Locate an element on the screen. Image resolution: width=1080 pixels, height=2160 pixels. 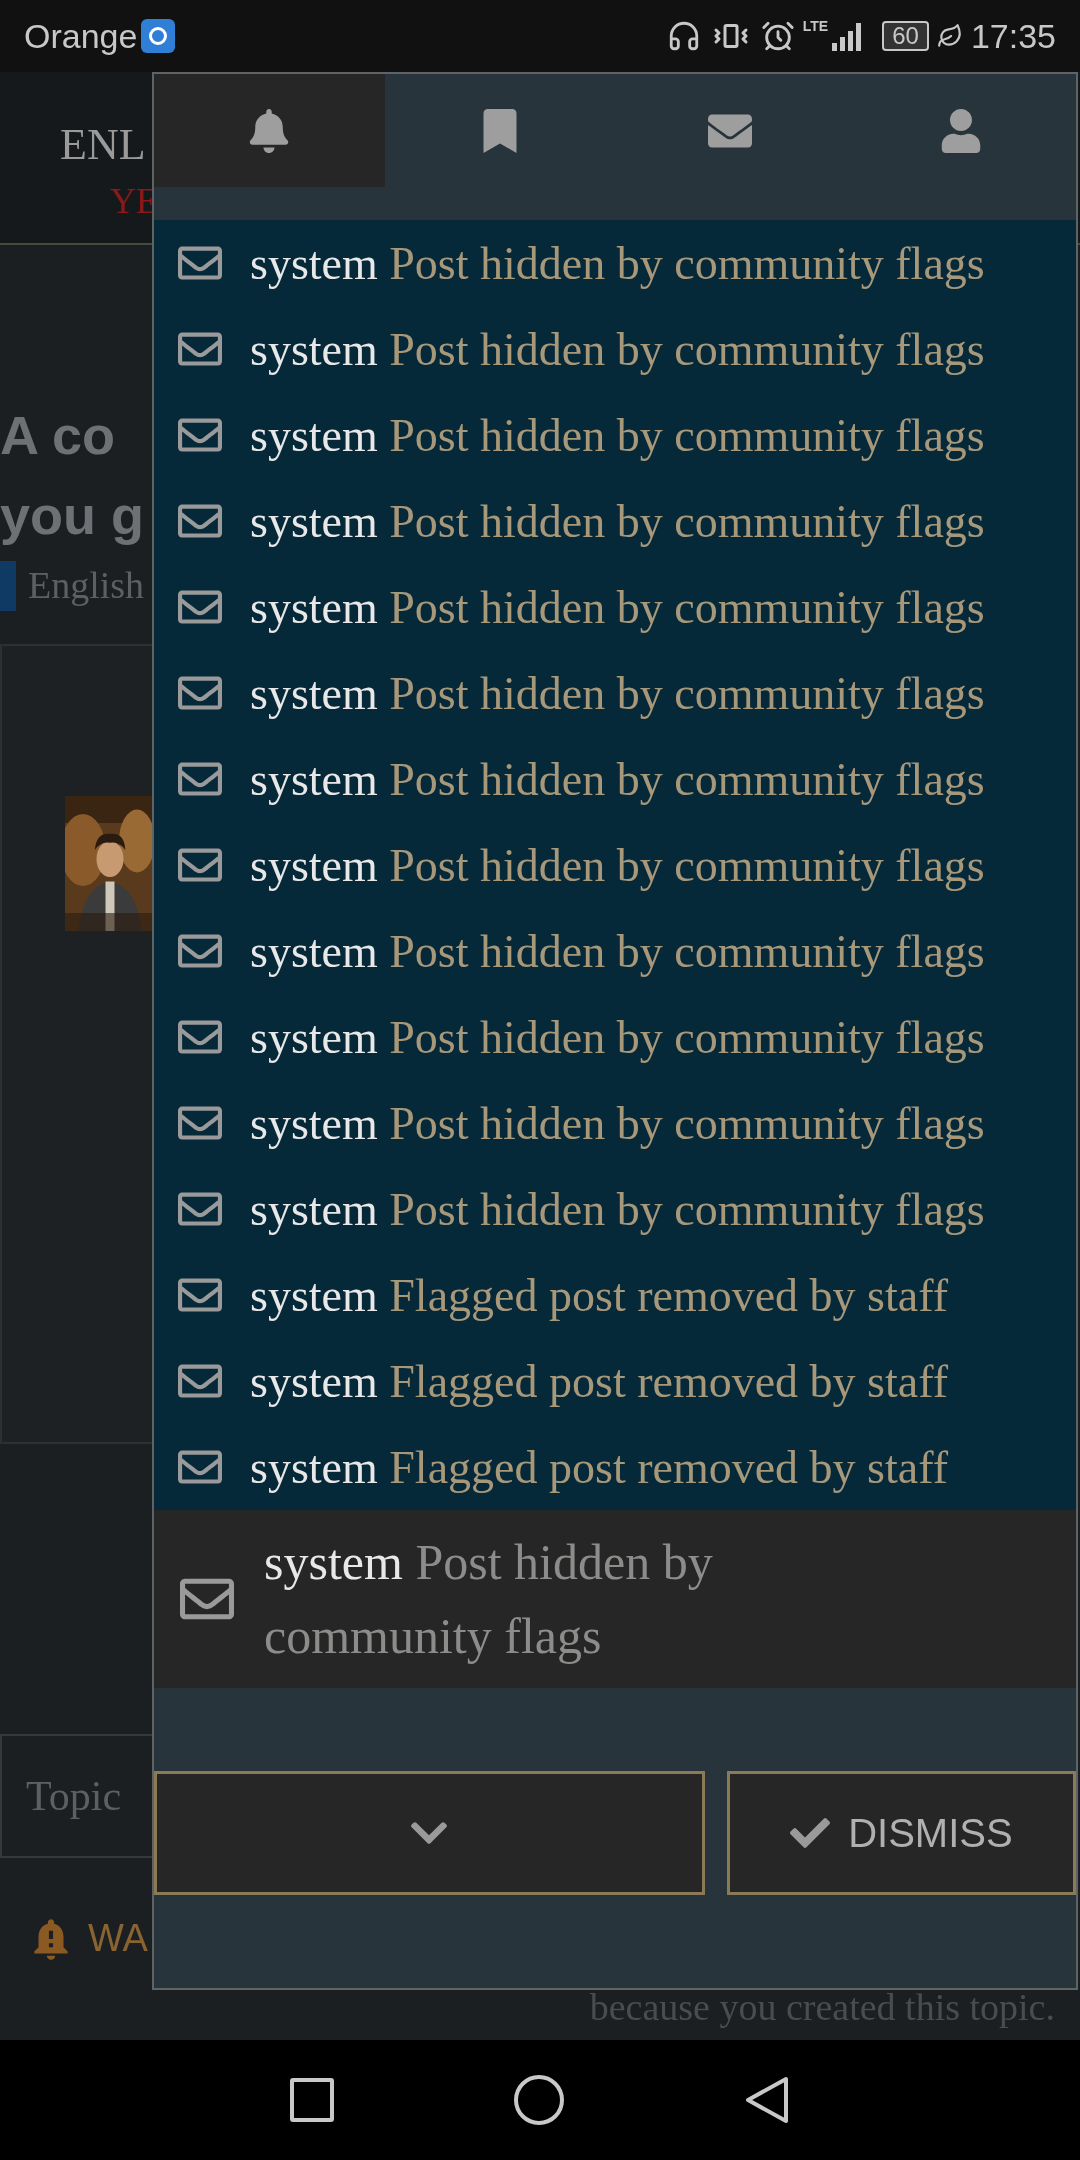
logo-text: ENL is located at coordinates (103, 144).